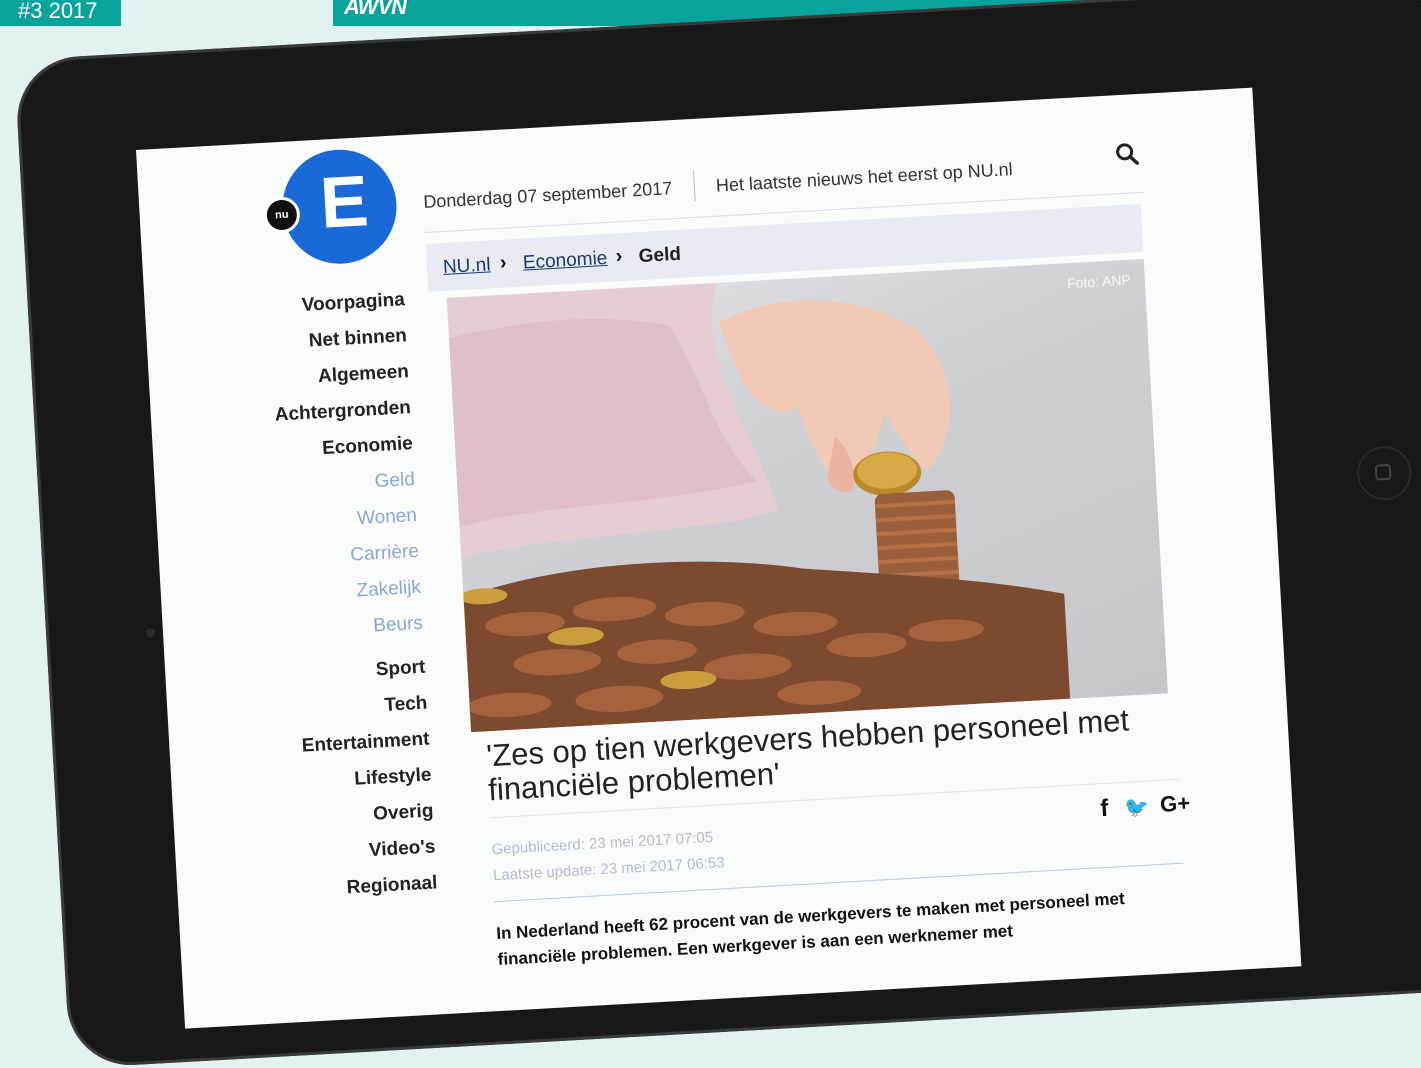  Describe the element at coordinates (313, 449) in the screenshot. I see `nav-item-economie: Economie` at that location.